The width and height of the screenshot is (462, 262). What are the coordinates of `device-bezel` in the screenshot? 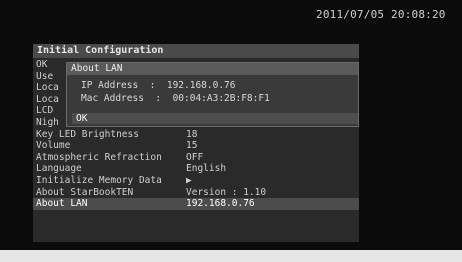 It's located at (231, 256).